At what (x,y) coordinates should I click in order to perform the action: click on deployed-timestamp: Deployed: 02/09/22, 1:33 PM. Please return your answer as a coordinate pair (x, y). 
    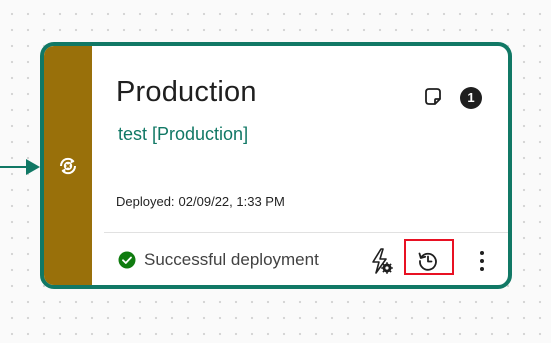
    Looking at the image, I should click on (200, 201).